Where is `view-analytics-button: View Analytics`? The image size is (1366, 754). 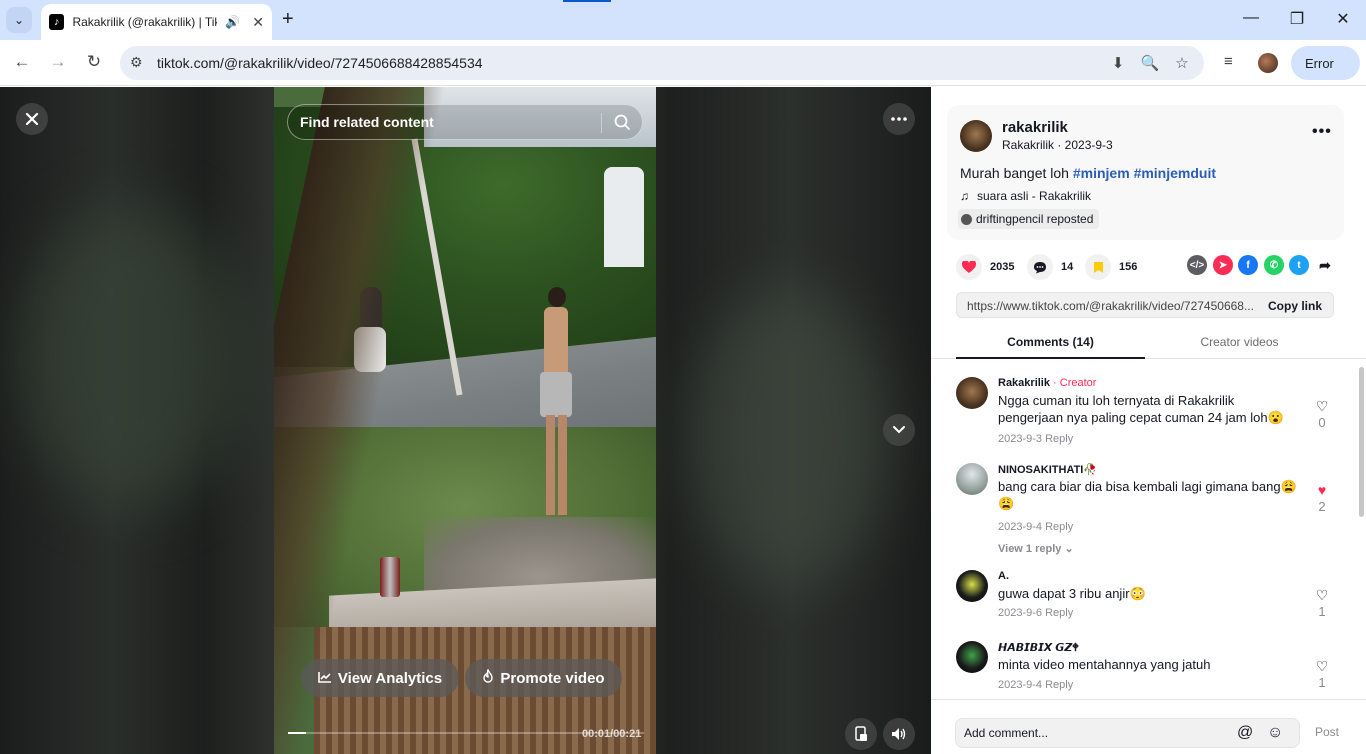
view-analytics-button: View Analytics is located at coordinates (380, 678).